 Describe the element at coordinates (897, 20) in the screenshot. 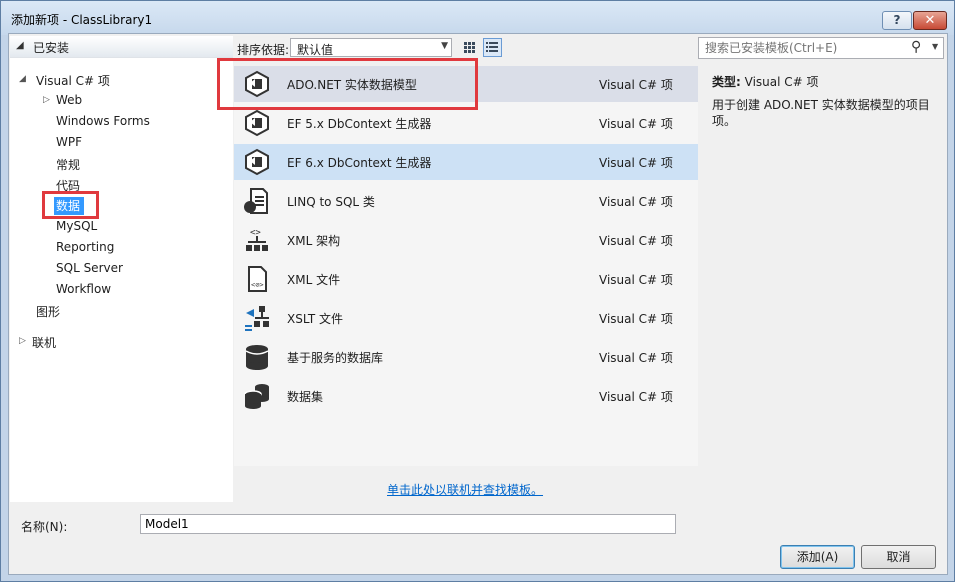

I see `help-button: ?` at that location.